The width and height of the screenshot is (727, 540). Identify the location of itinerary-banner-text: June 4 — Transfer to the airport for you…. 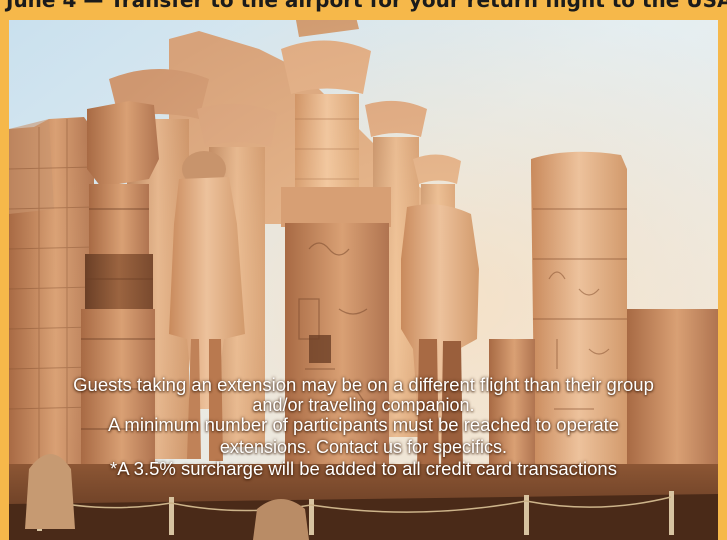
(366, 6).